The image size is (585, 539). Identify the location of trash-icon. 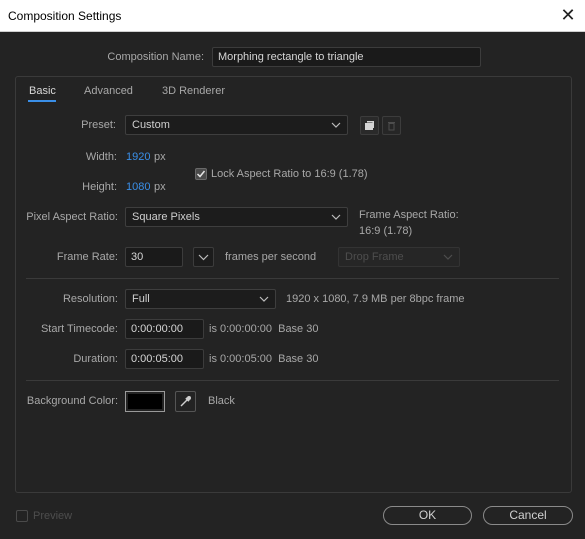
(391, 126).